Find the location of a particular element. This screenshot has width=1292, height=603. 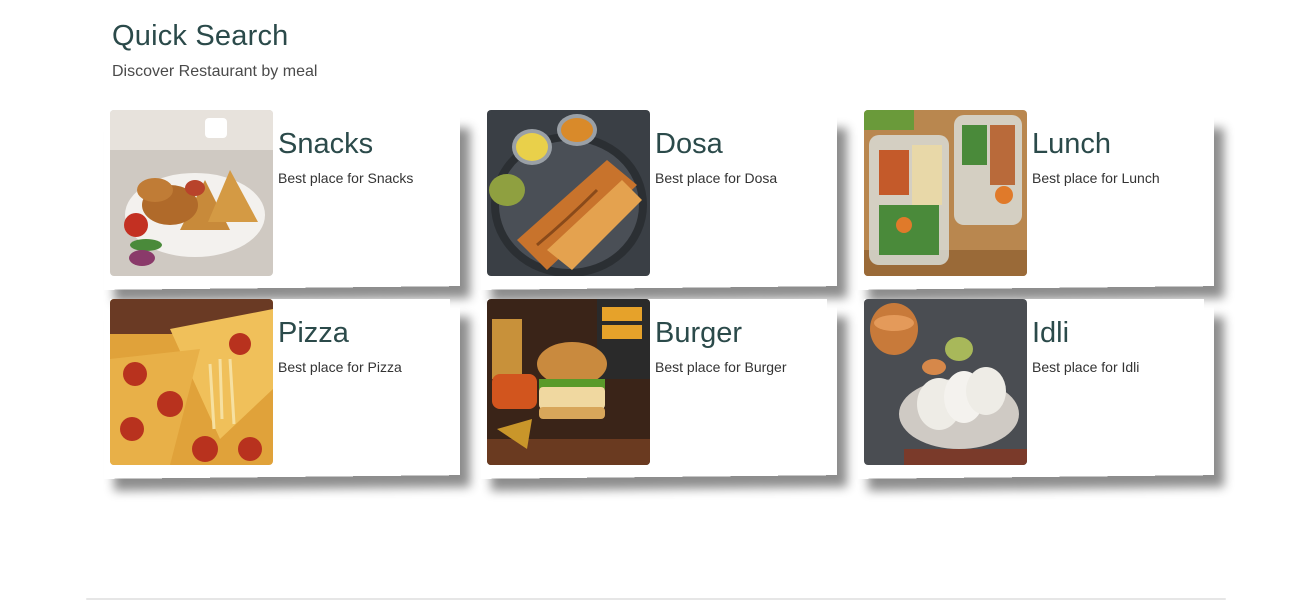

meal-title: Dosa is located at coordinates (689, 144).